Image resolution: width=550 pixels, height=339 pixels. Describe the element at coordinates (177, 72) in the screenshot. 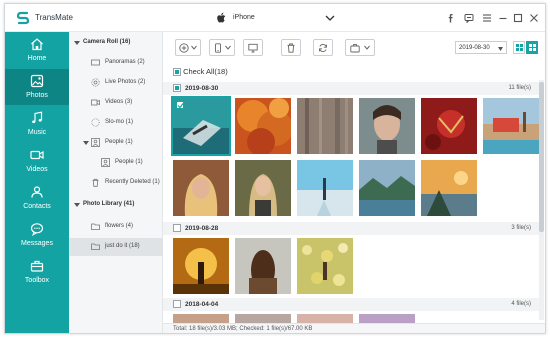

I see `check-all-checkbox` at that location.